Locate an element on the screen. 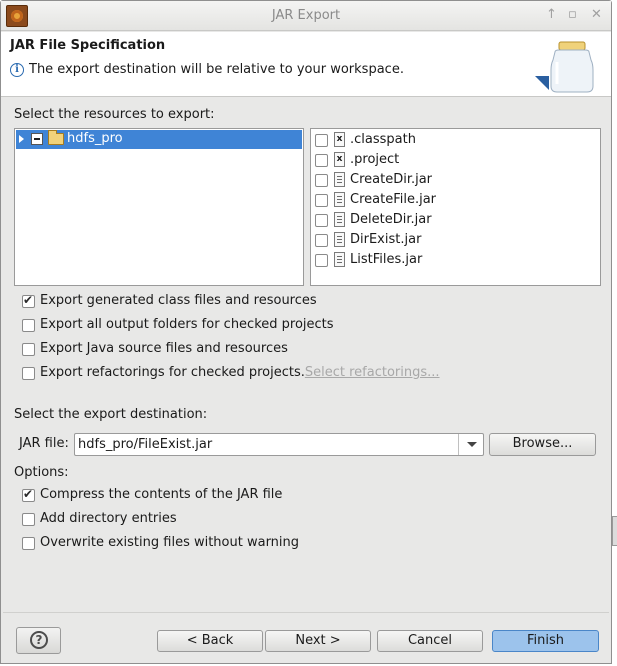 The height and width of the screenshot is (666, 617). help-icon: ? is located at coordinates (39, 640).